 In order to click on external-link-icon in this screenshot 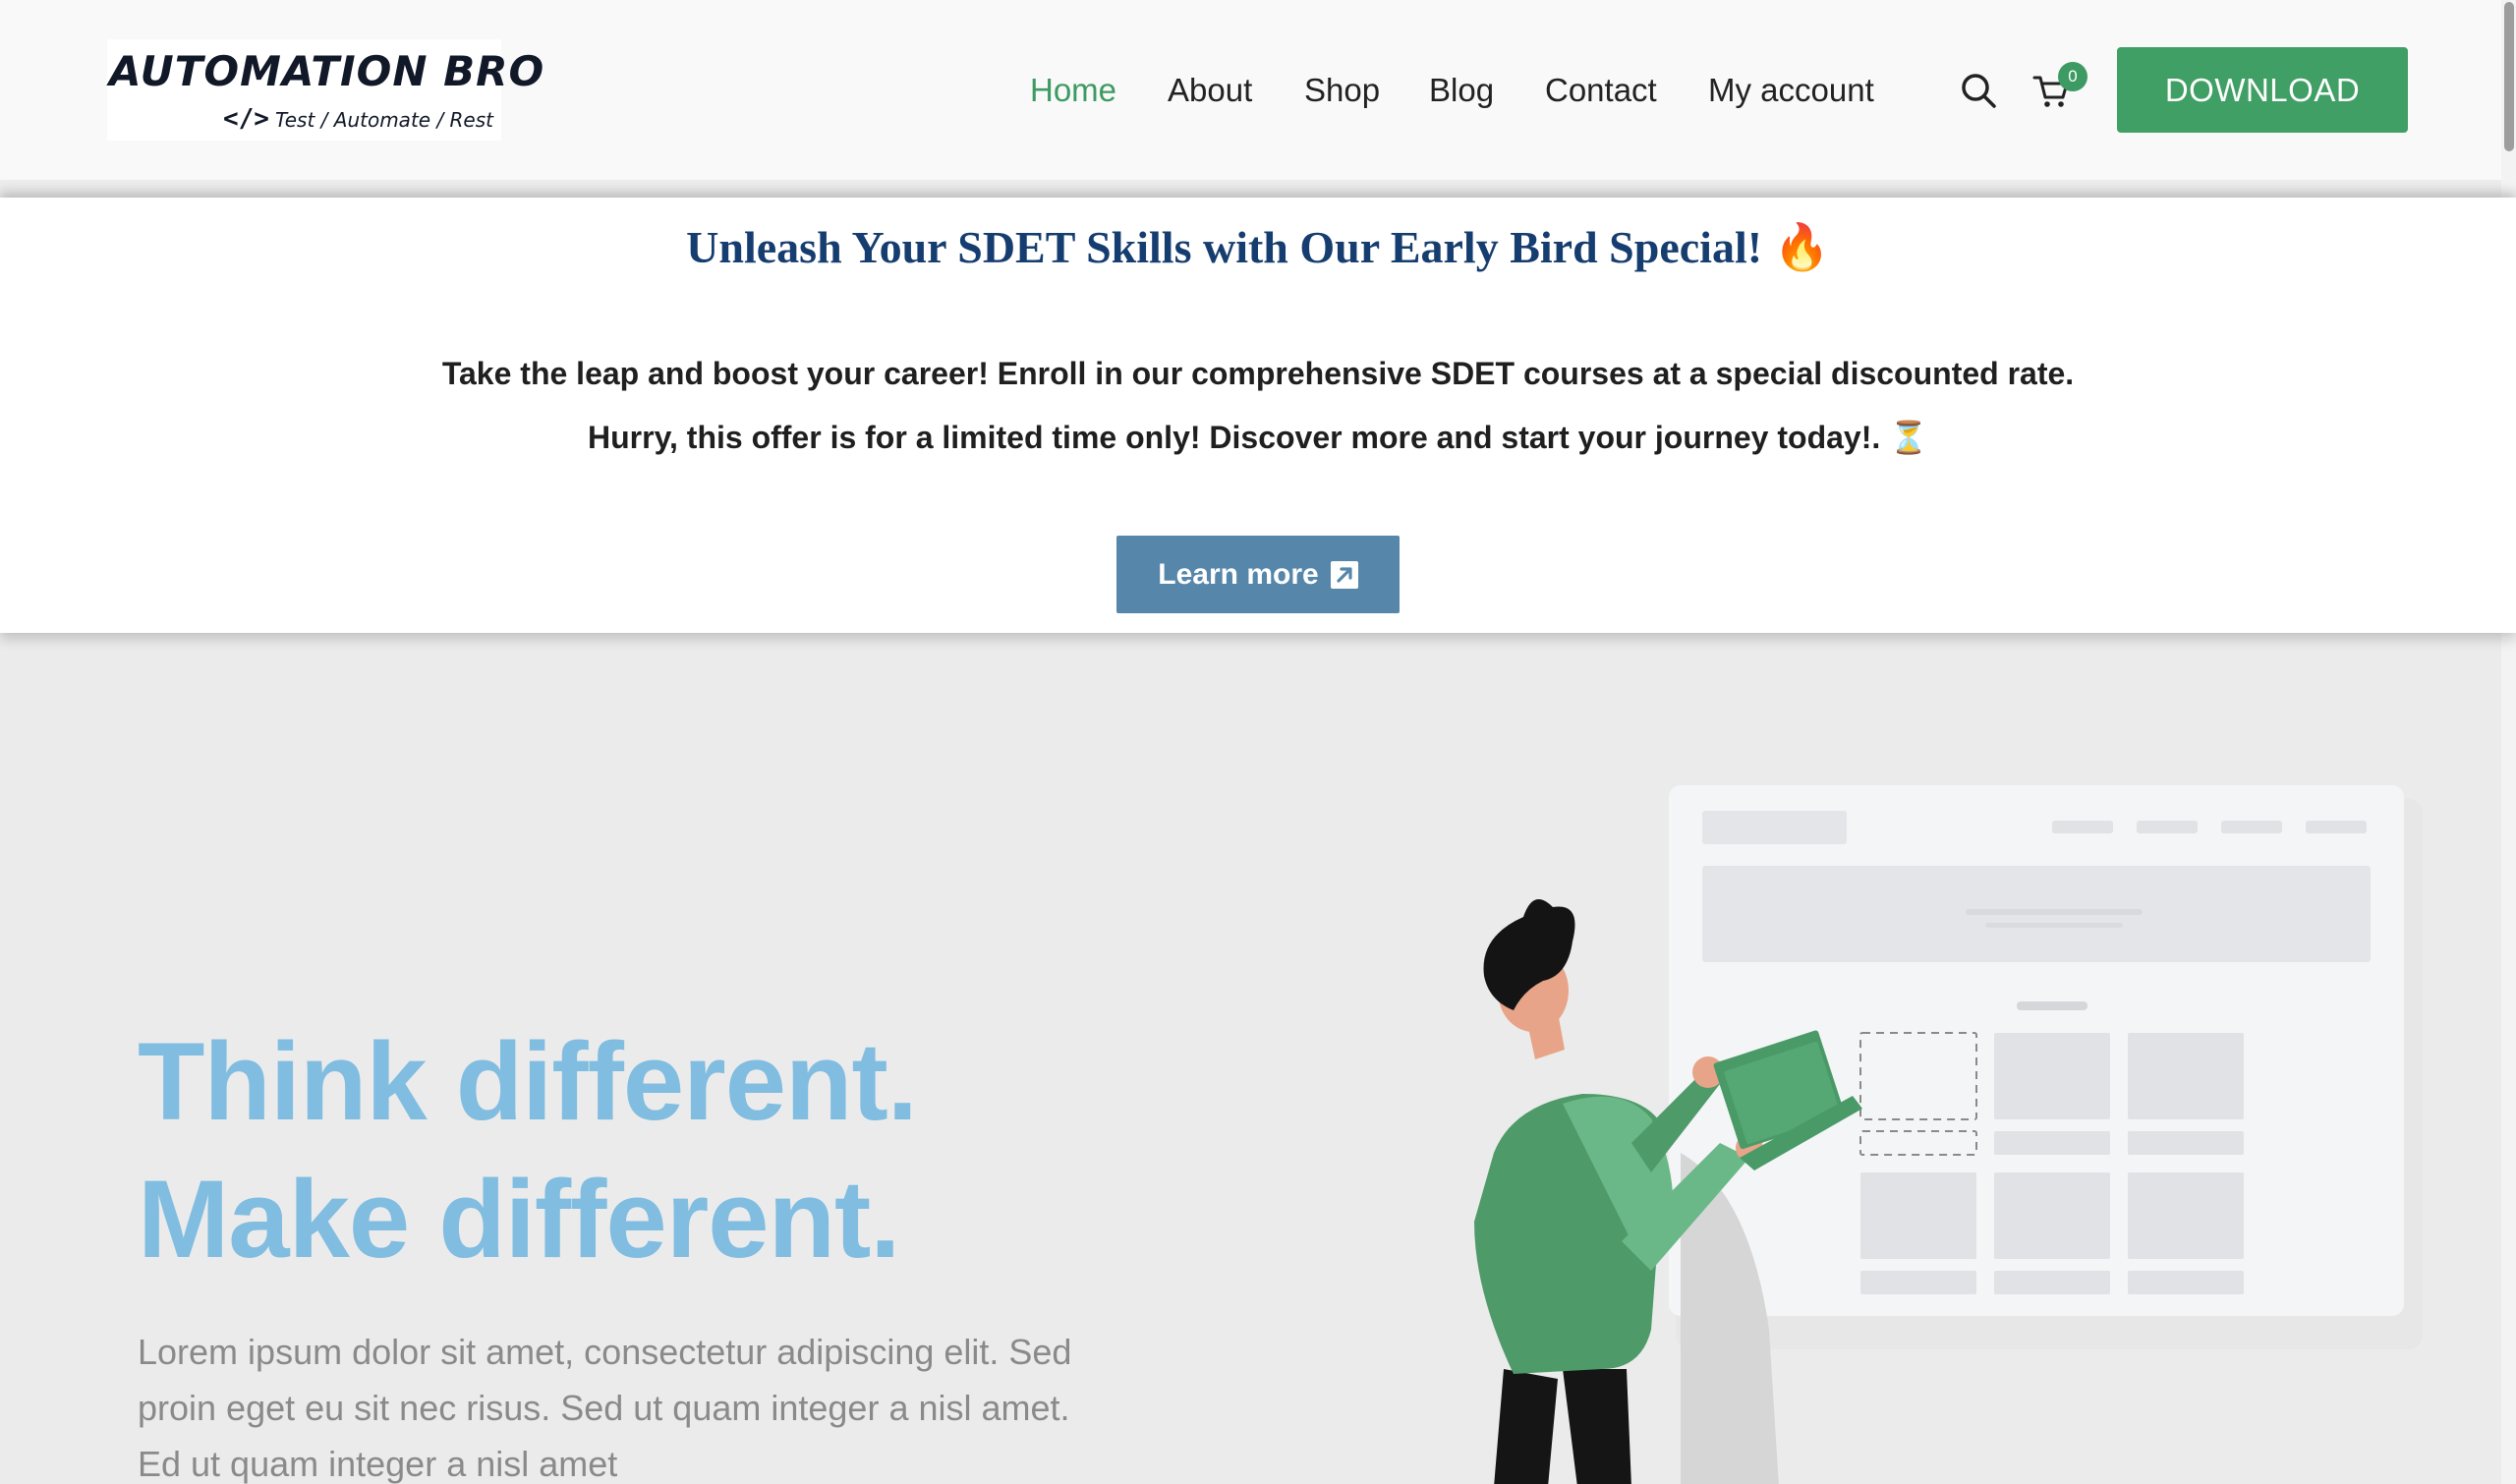, I will do `click(1344, 574)`.